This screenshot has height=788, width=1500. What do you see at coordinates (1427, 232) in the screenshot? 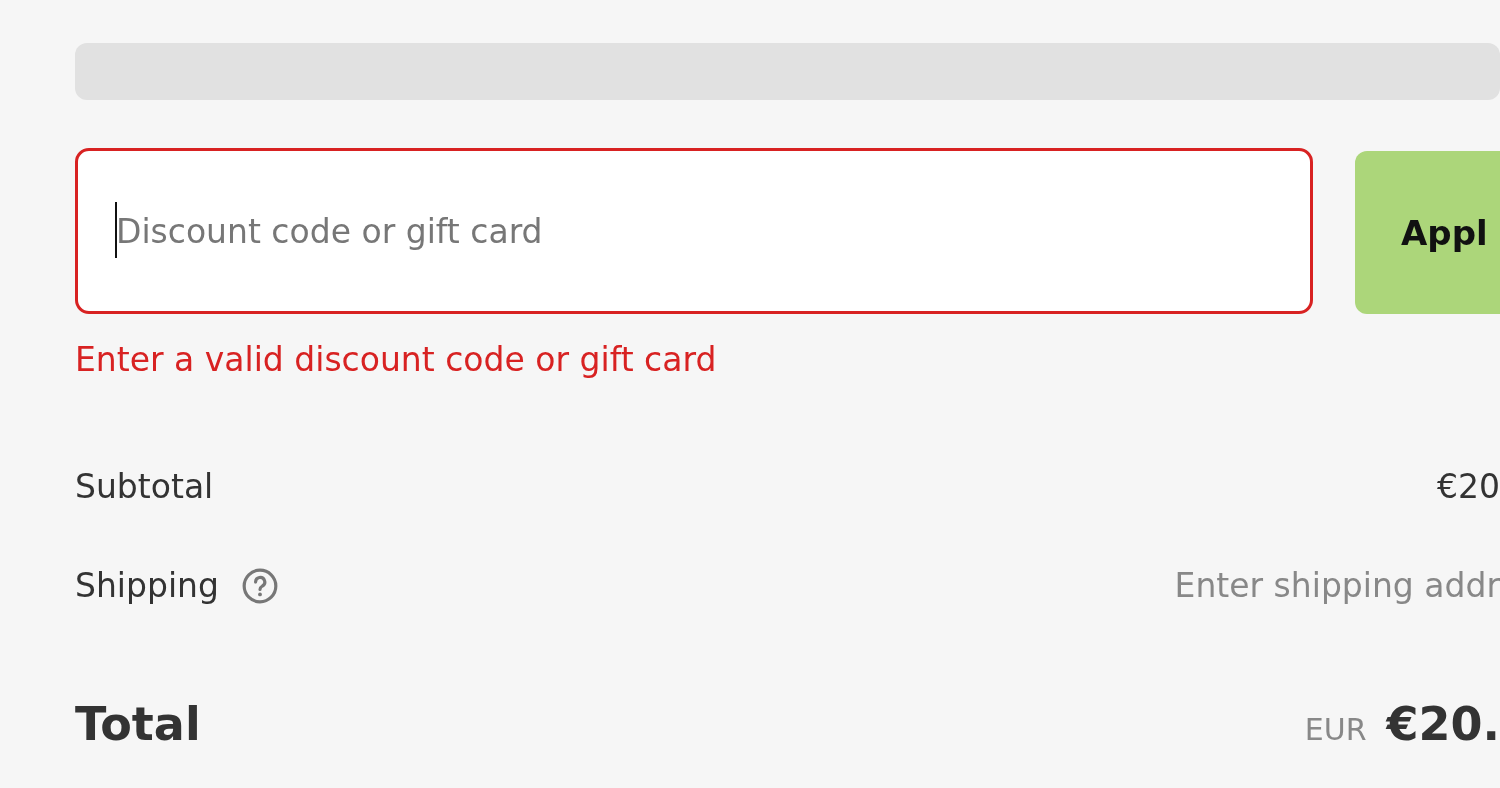
I see `apply-button: Appl` at bounding box center [1427, 232].